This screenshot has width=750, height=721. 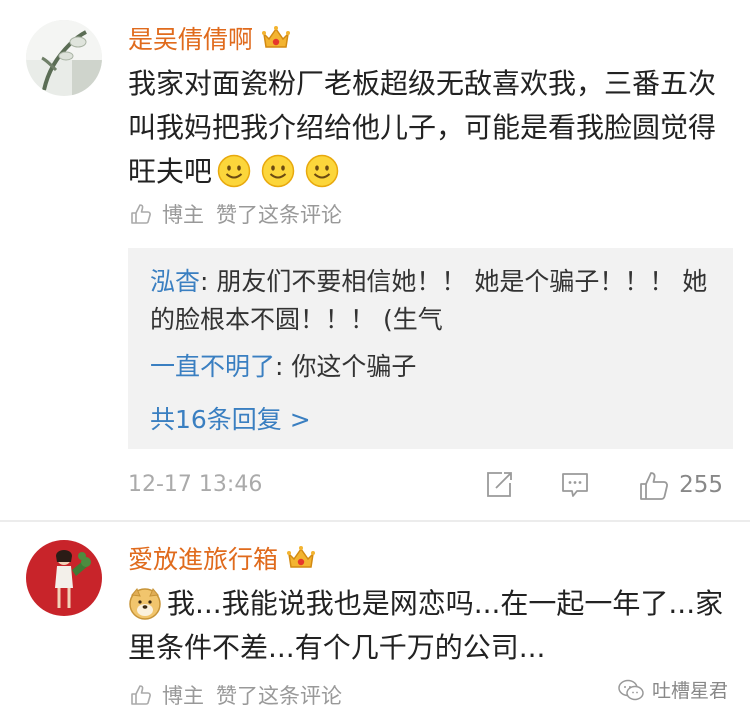 I want to click on reply-text: 你这个骗子, so click(x=354, y=366).